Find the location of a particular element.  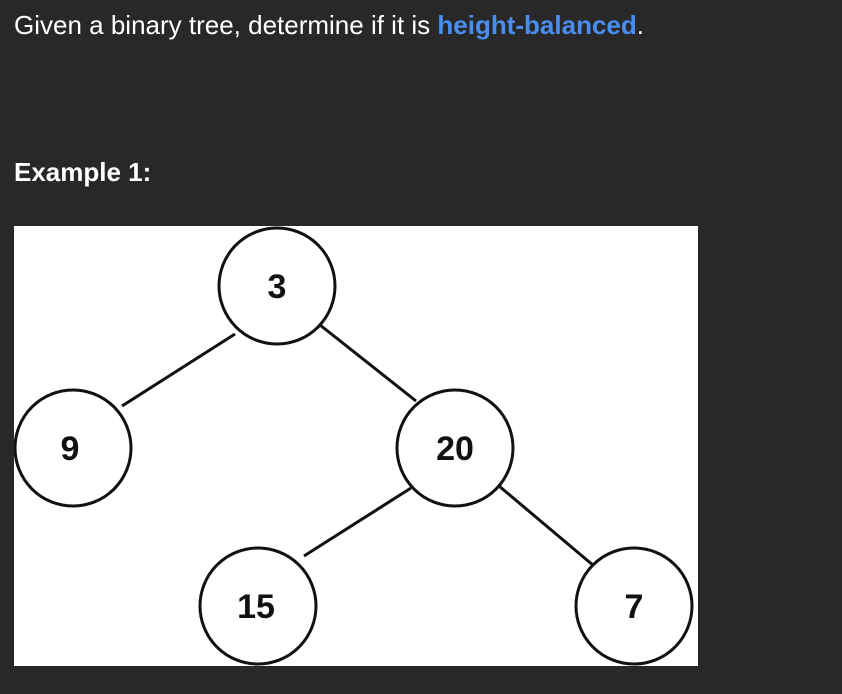

tree-node-label-15: 15 is located at coordinates (256, 607).